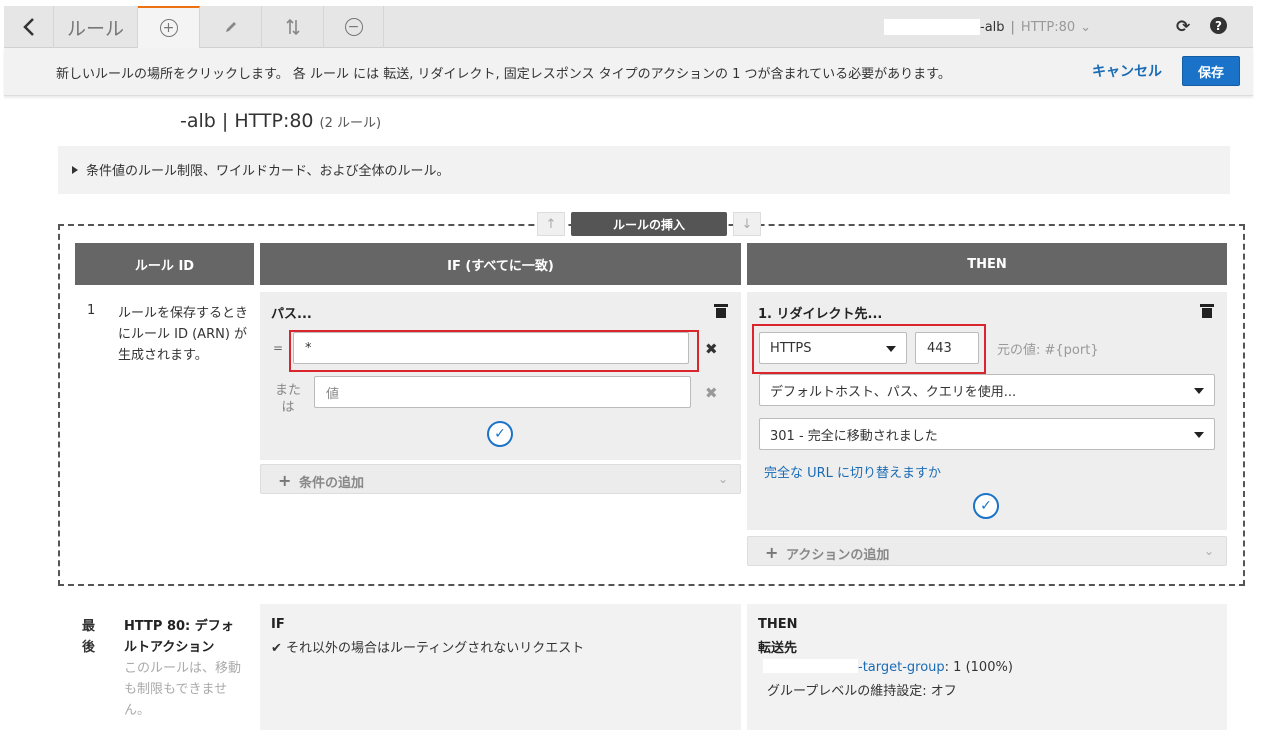 This screenshot has width=1281, height=740. What do you see at coordinates (500, 434) in the screenshot?
I see `confirm-condition-icon: ✓` at bounding box center [500, 434].